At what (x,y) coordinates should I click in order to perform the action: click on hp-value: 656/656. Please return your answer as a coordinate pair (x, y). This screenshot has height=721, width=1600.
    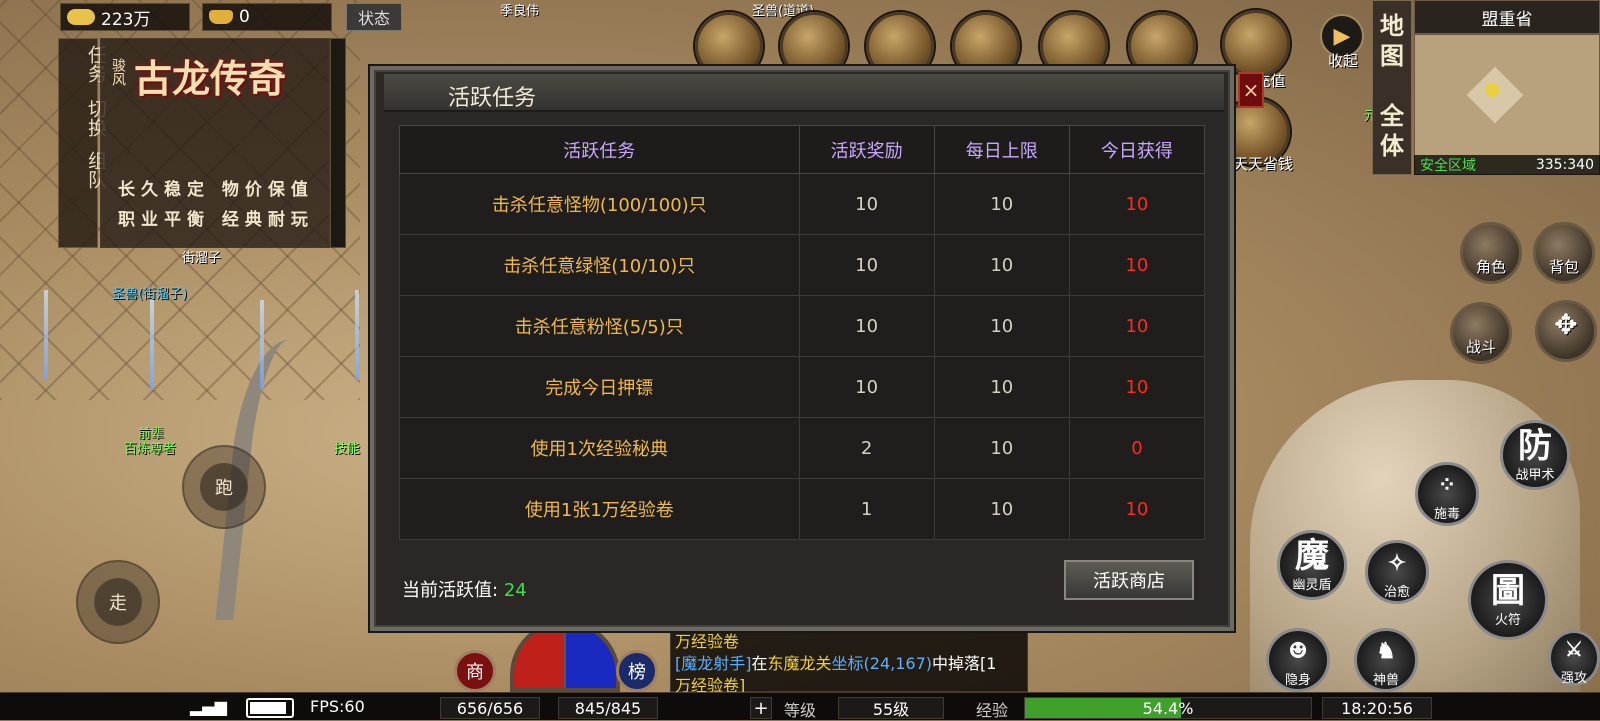
    Looking at the image, I should click on (490, 708).